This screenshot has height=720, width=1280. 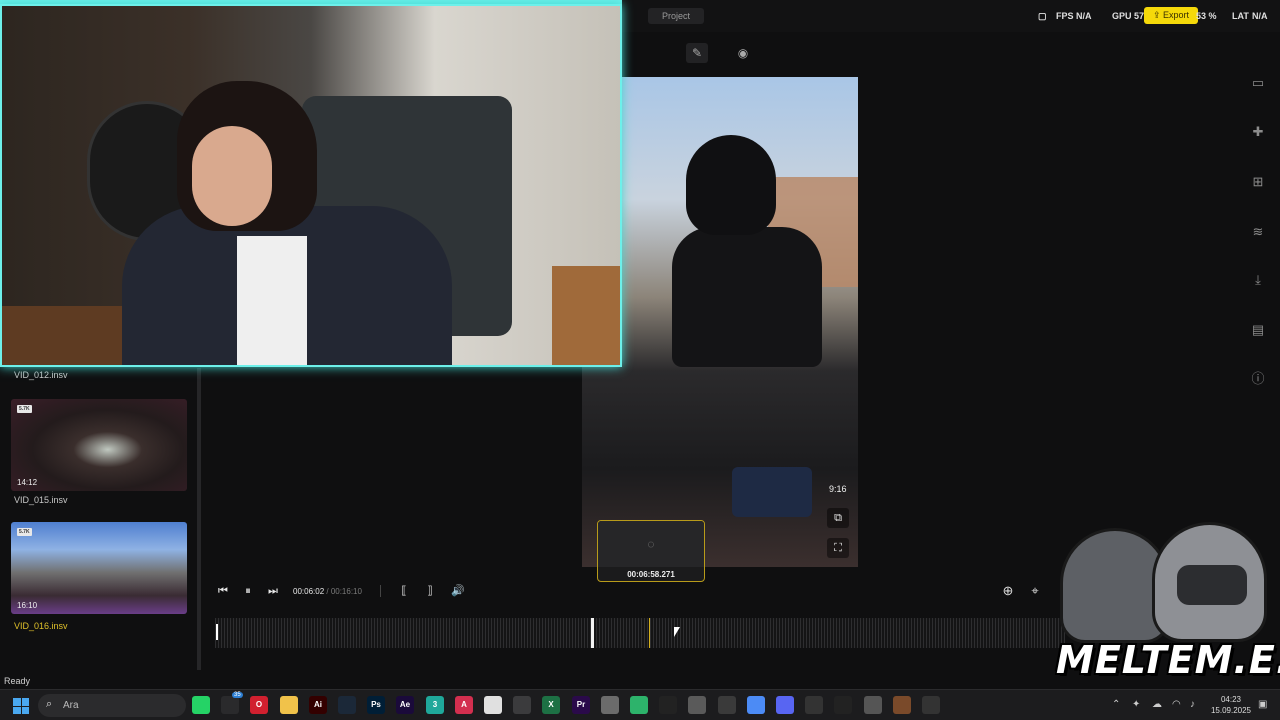 What do you see at coordinates (27, 605) in the screenshot?
I see `media-duration: 16:10` at bounding box center [27, 605].